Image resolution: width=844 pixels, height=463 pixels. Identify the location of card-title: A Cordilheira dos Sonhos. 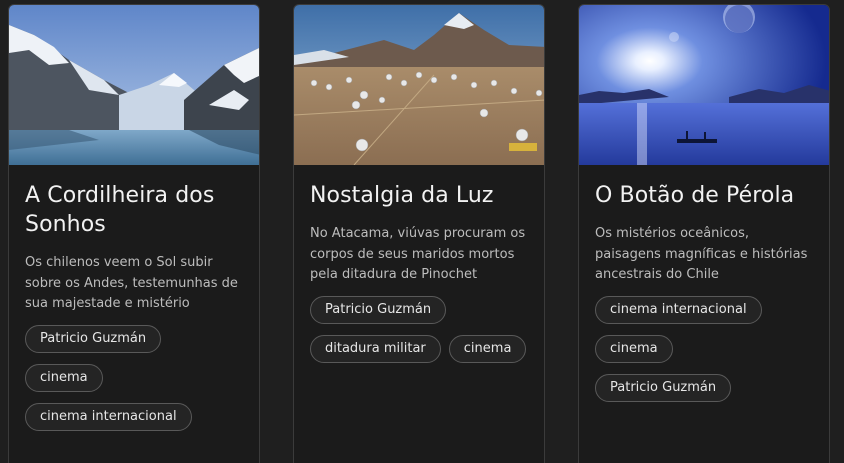
(134, 210).